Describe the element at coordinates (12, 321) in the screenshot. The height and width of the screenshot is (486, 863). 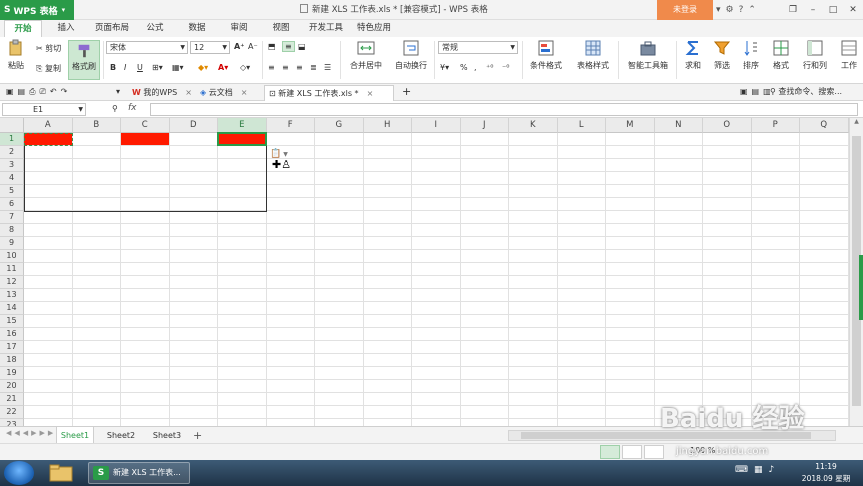
I see `row-header-15: 15` at that location.